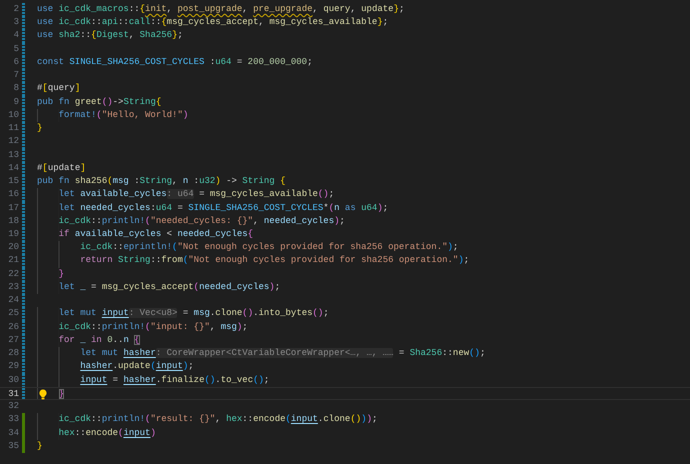 The image size is (690, 464). Describe the element at coordinates (61, 168) in the screenshot. I see `code-line: #[update]` at that location.